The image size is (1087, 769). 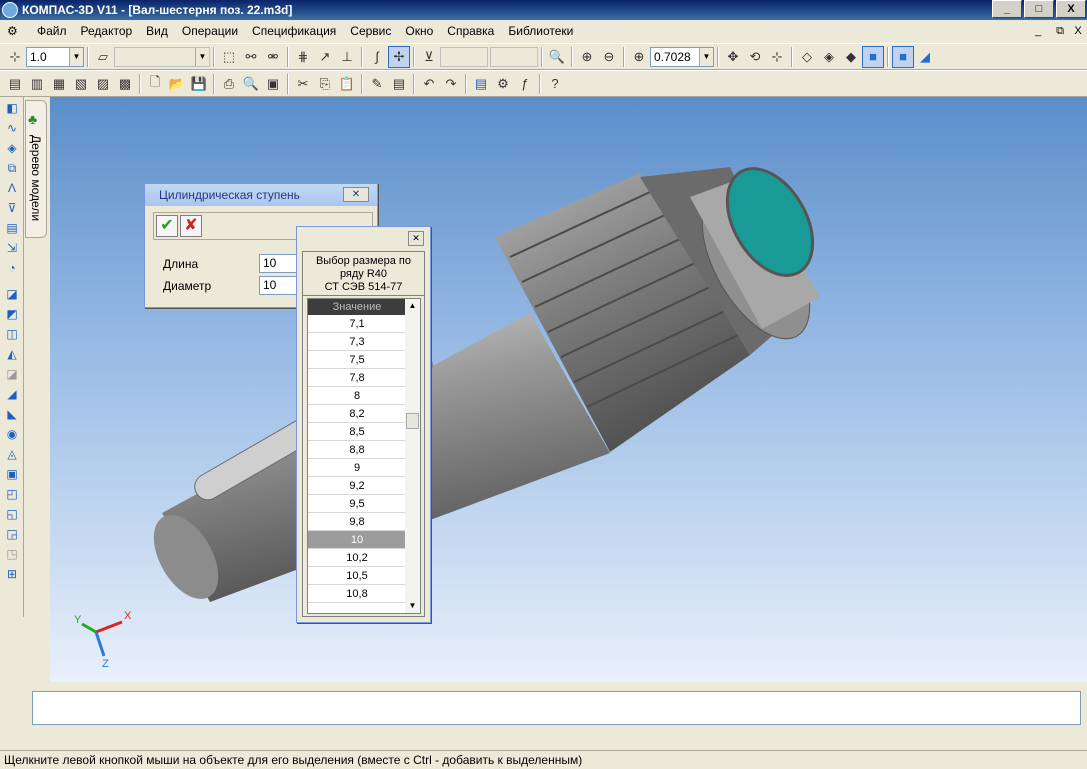 What do you see at coordinates (429, 84) in the screenshot?
I see `undo-icon: ↶` at bounding box center [429, 84].